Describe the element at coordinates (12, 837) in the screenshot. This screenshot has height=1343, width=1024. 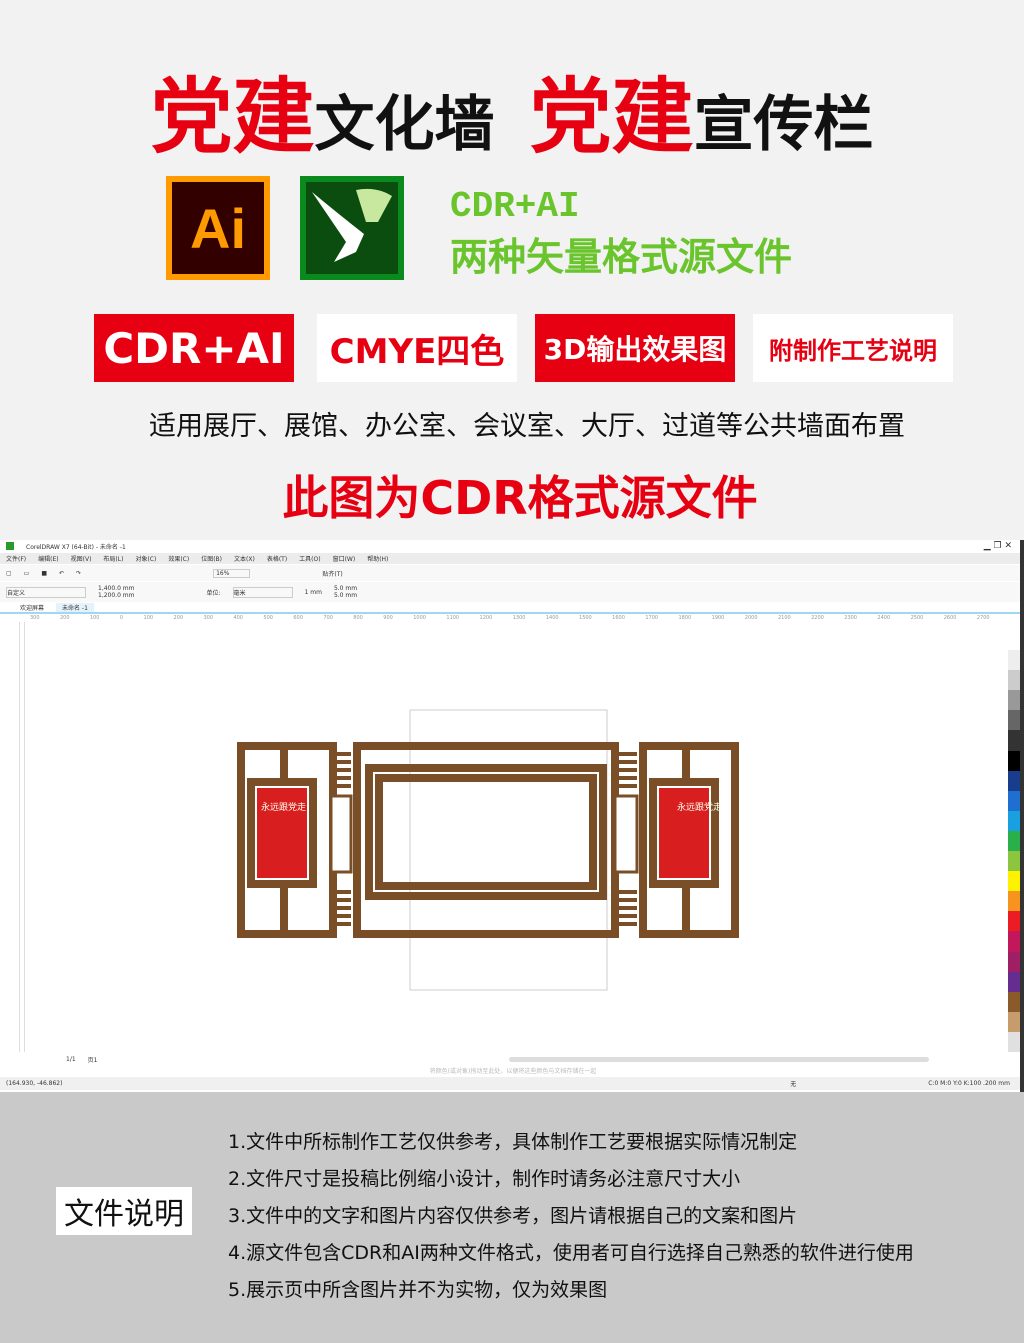
I see `toolbox` at that location.